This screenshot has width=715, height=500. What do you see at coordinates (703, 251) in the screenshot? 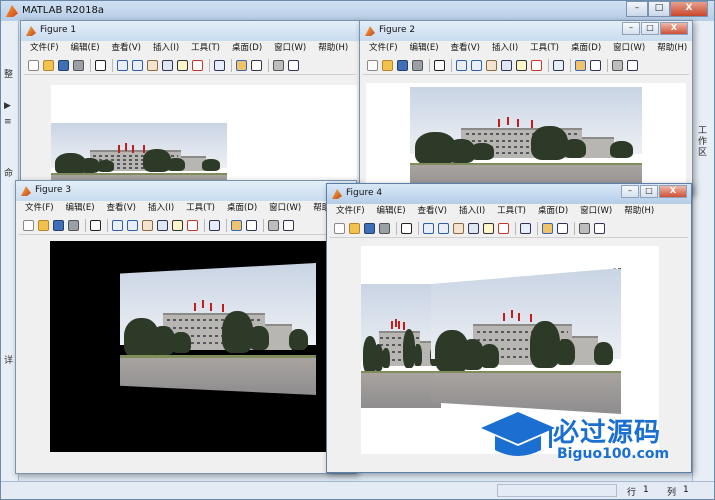
I see `workspace-panel-strip: 工作区` at bounding box center [703, 251].